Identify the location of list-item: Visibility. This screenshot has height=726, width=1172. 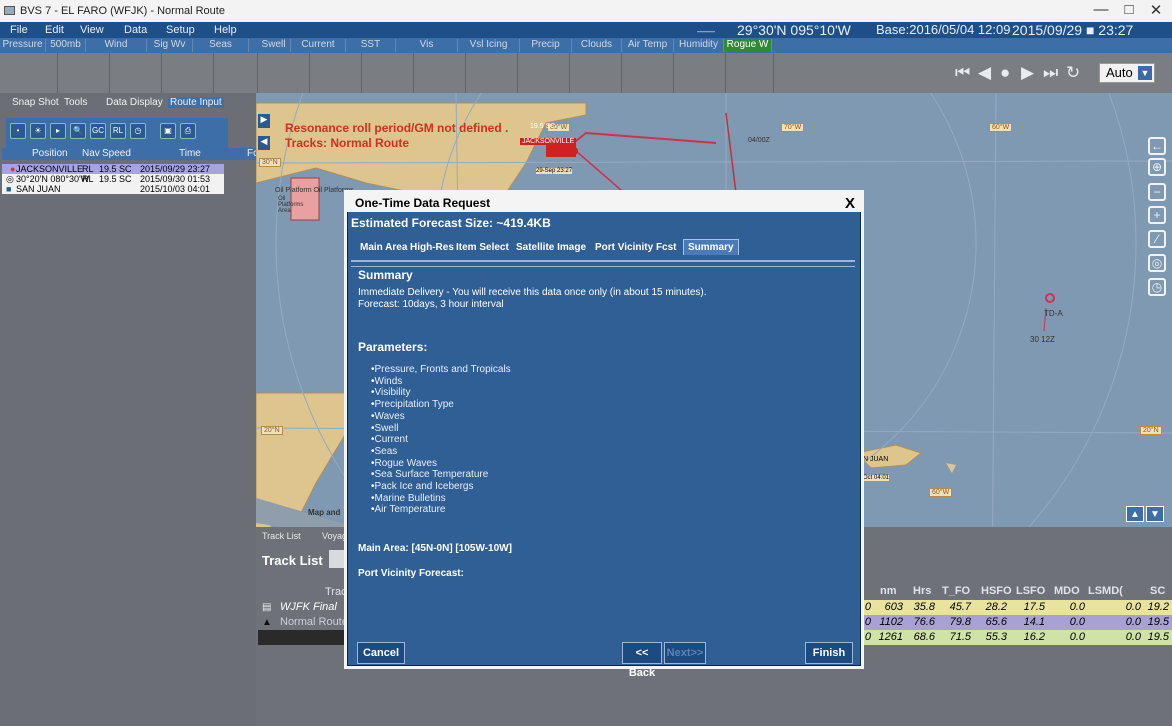
(441, 393).